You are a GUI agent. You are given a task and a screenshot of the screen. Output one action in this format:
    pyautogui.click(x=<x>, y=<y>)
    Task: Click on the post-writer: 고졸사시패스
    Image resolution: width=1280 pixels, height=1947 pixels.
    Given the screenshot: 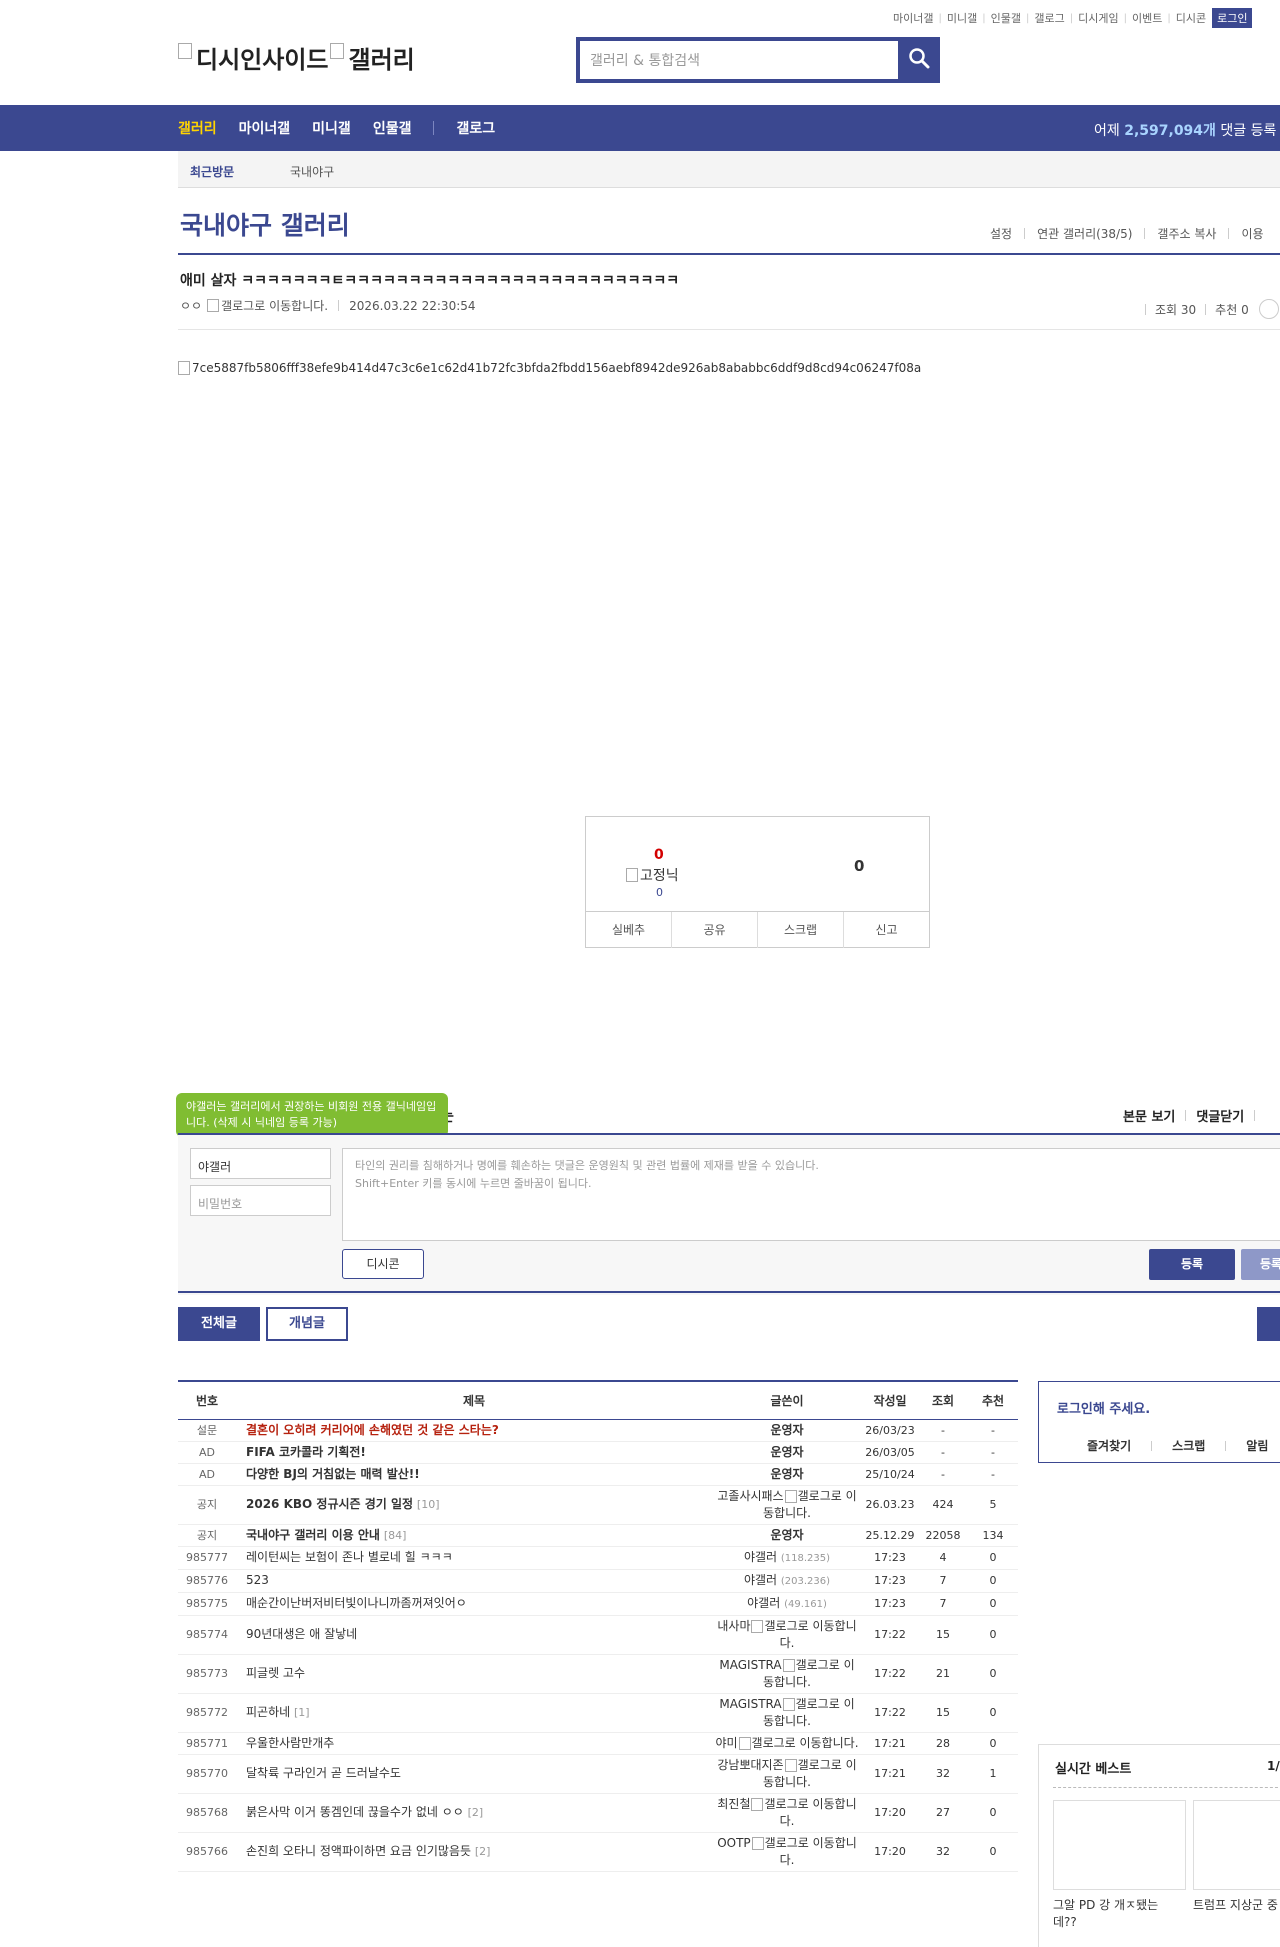 What is the action you would take?
    pyautogui.click(x=750, y=1496)
    